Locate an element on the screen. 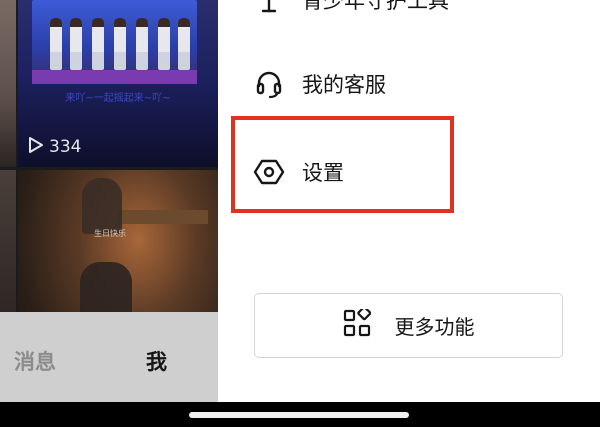  menu-item-label: 青少年守护工具 is located at coordinates (375, 6).